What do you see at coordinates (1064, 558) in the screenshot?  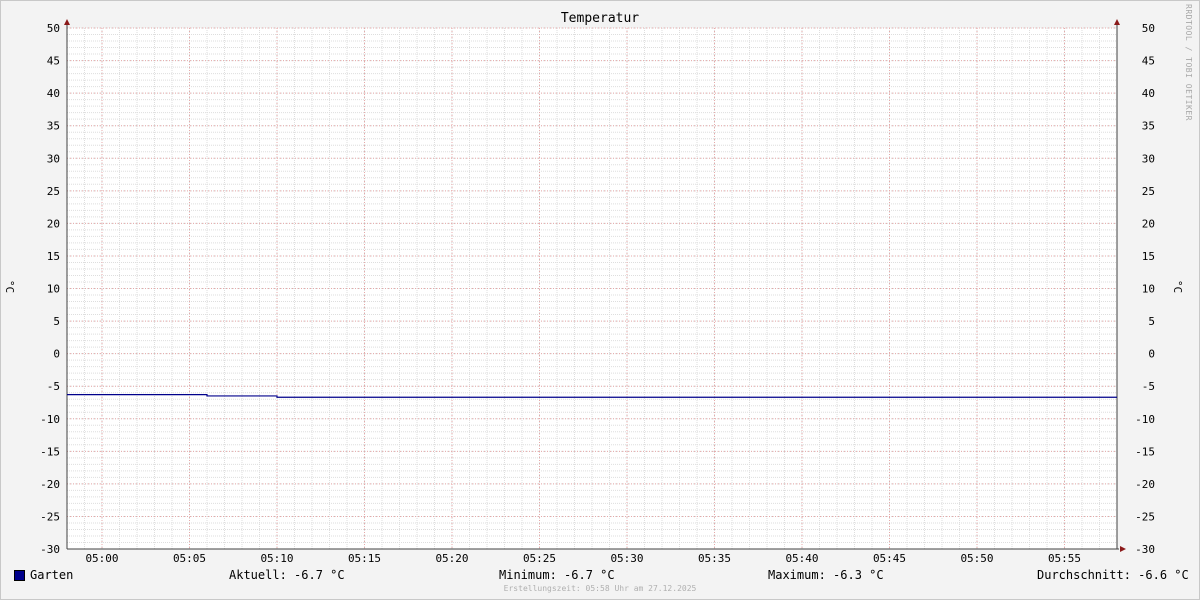 I see `x-tick-label: 05:55` at bounding box center [1064, 558].